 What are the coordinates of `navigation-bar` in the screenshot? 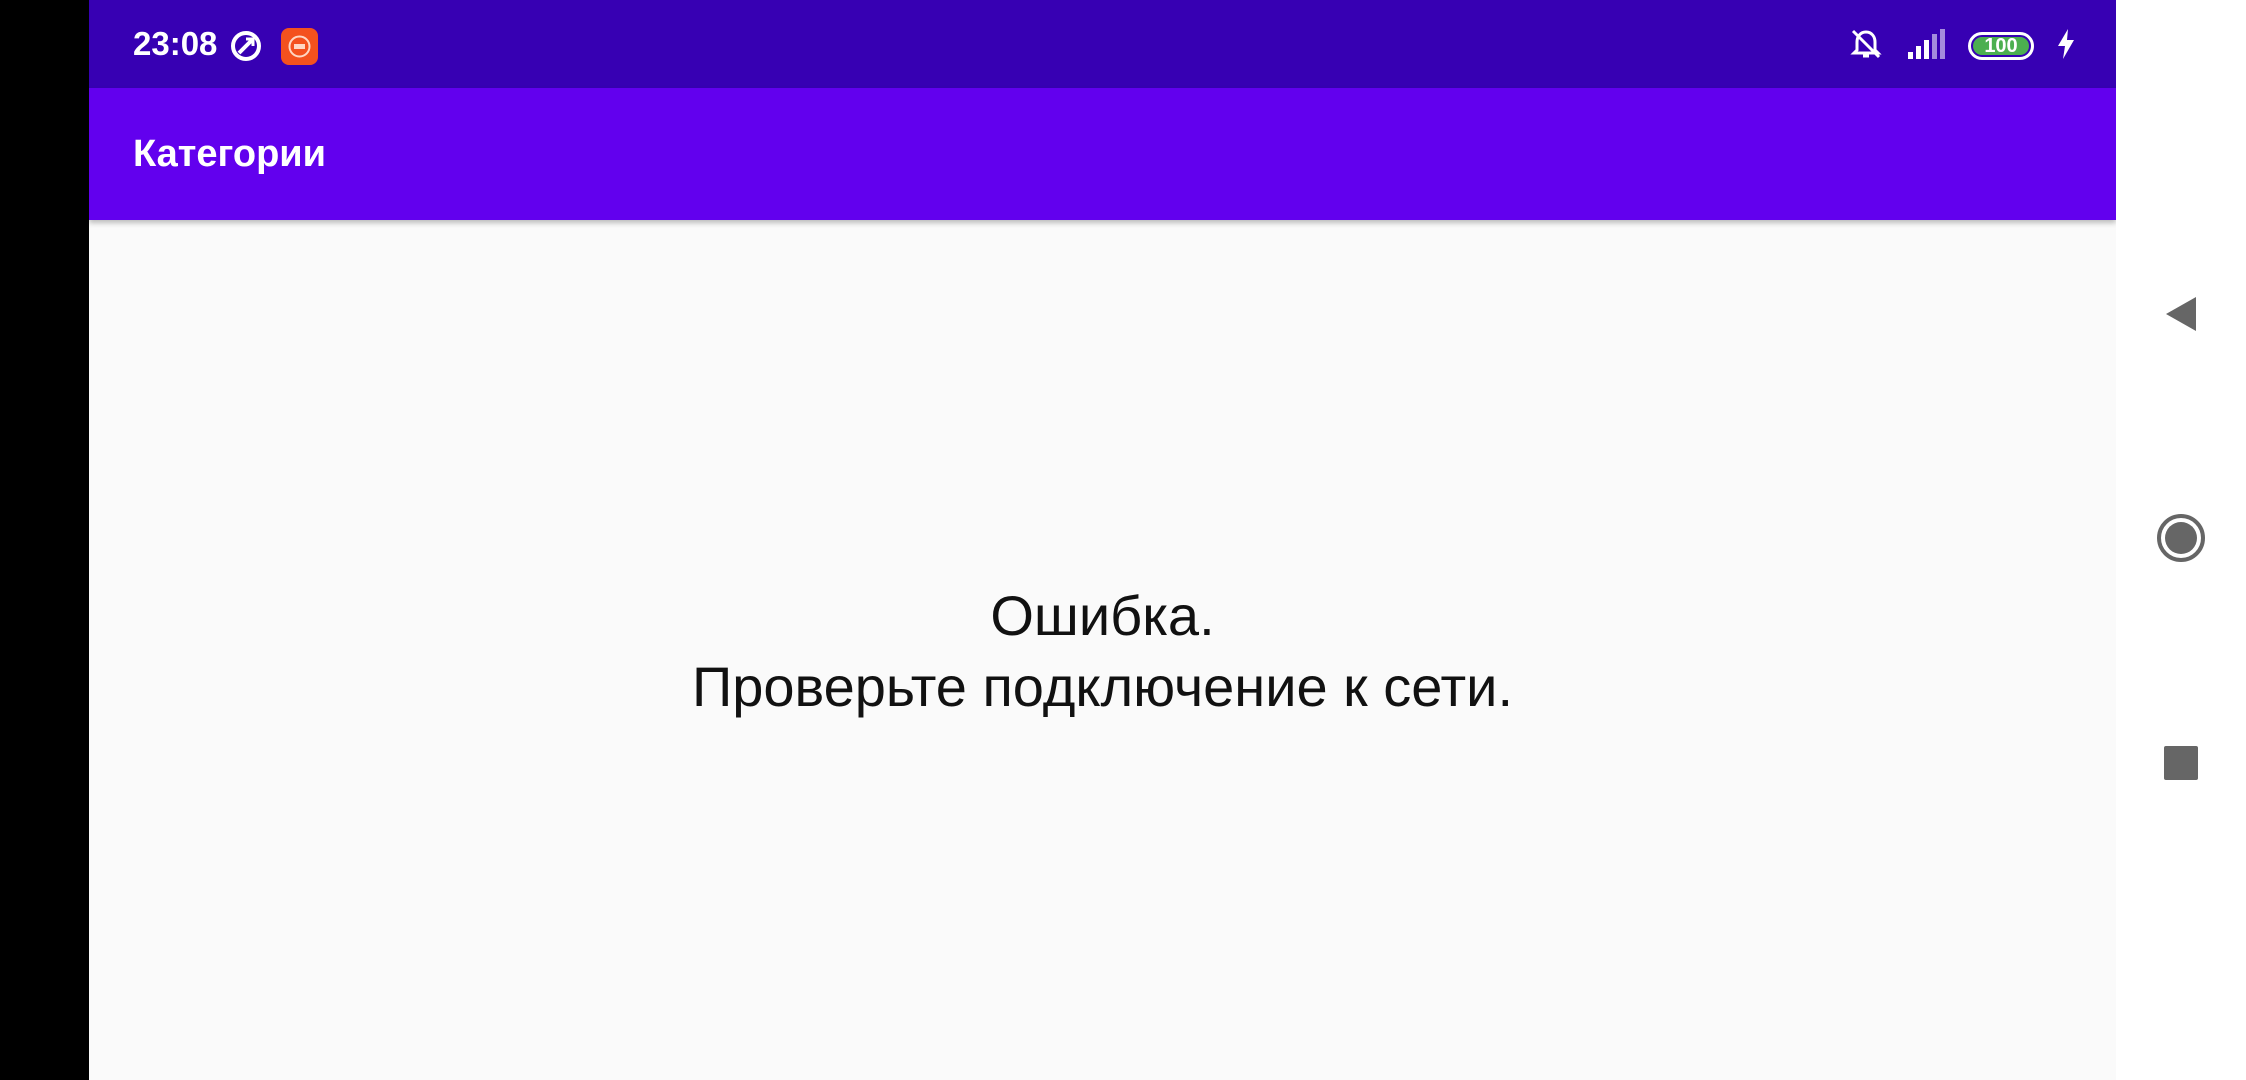 It's located at (2181, 540).